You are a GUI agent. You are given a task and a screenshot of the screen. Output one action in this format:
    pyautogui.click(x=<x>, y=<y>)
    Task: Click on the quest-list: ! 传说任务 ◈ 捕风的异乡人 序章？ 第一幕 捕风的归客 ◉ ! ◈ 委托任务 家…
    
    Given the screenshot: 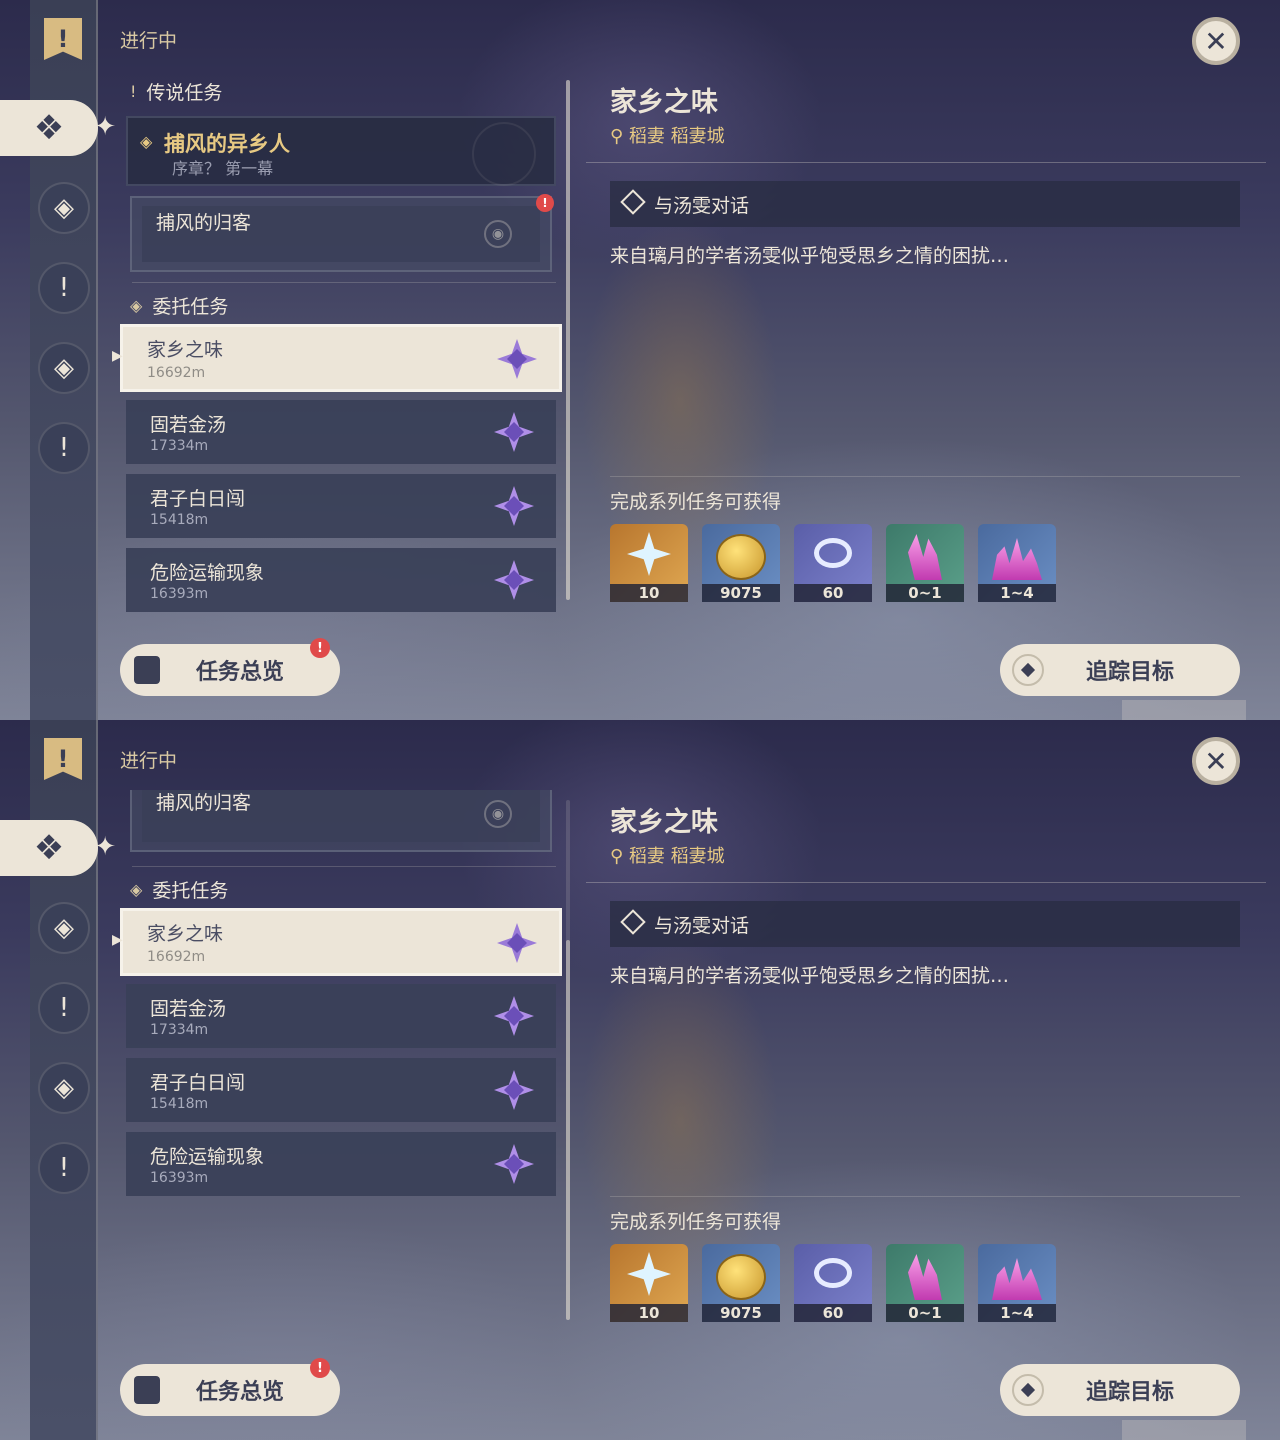 What is the action you would take?
    pyautogui.click(x=341, y=345)
    